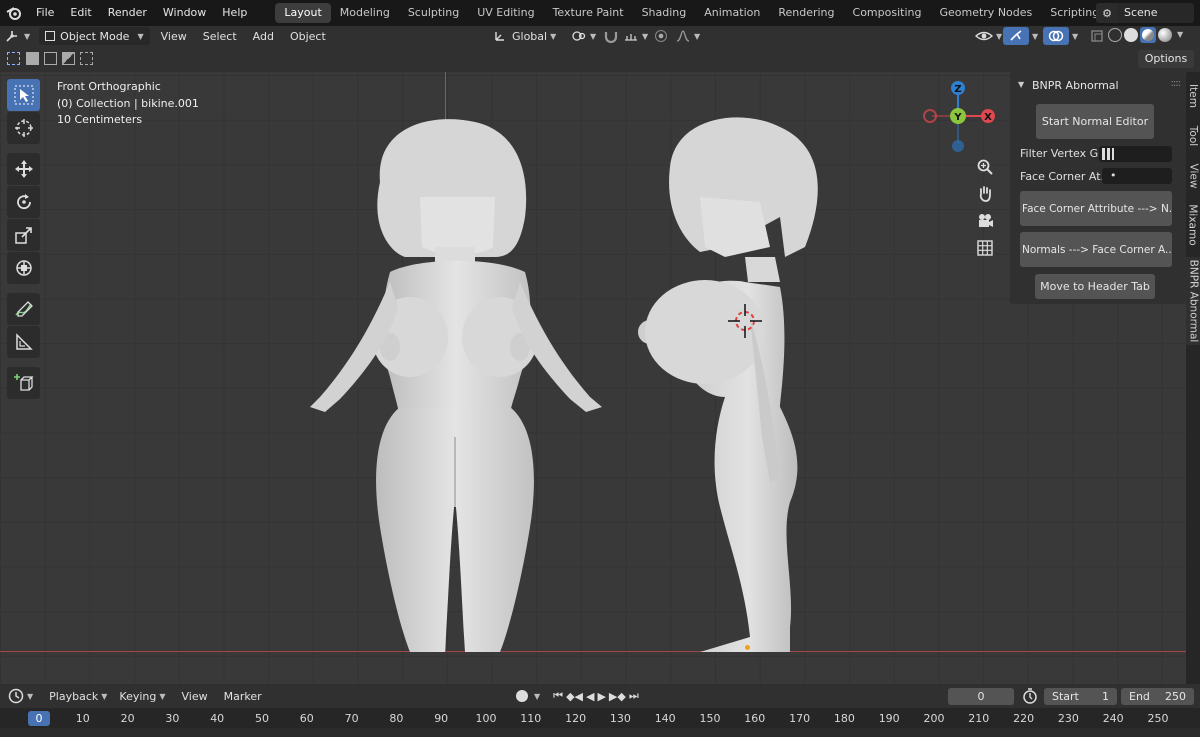  I want to click on preview-range-icon, so click(1030, 696).